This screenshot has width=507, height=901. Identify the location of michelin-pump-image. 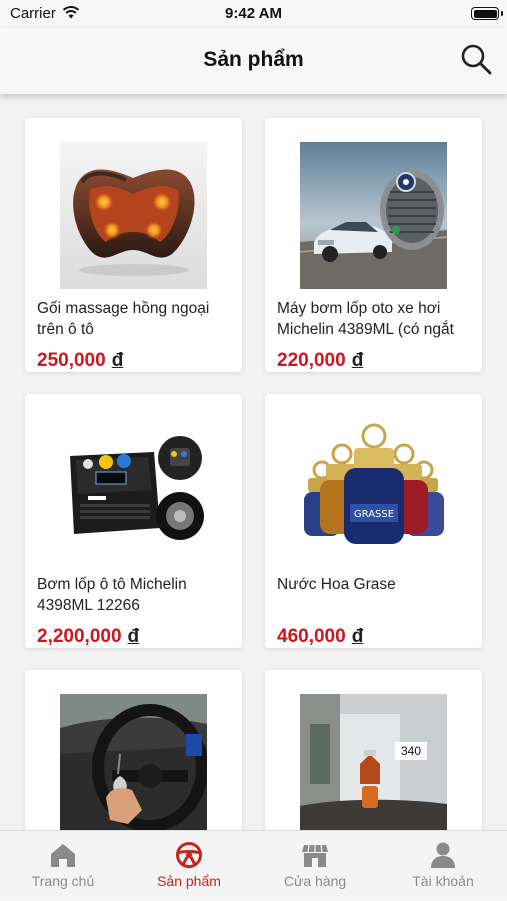
(133, 491).